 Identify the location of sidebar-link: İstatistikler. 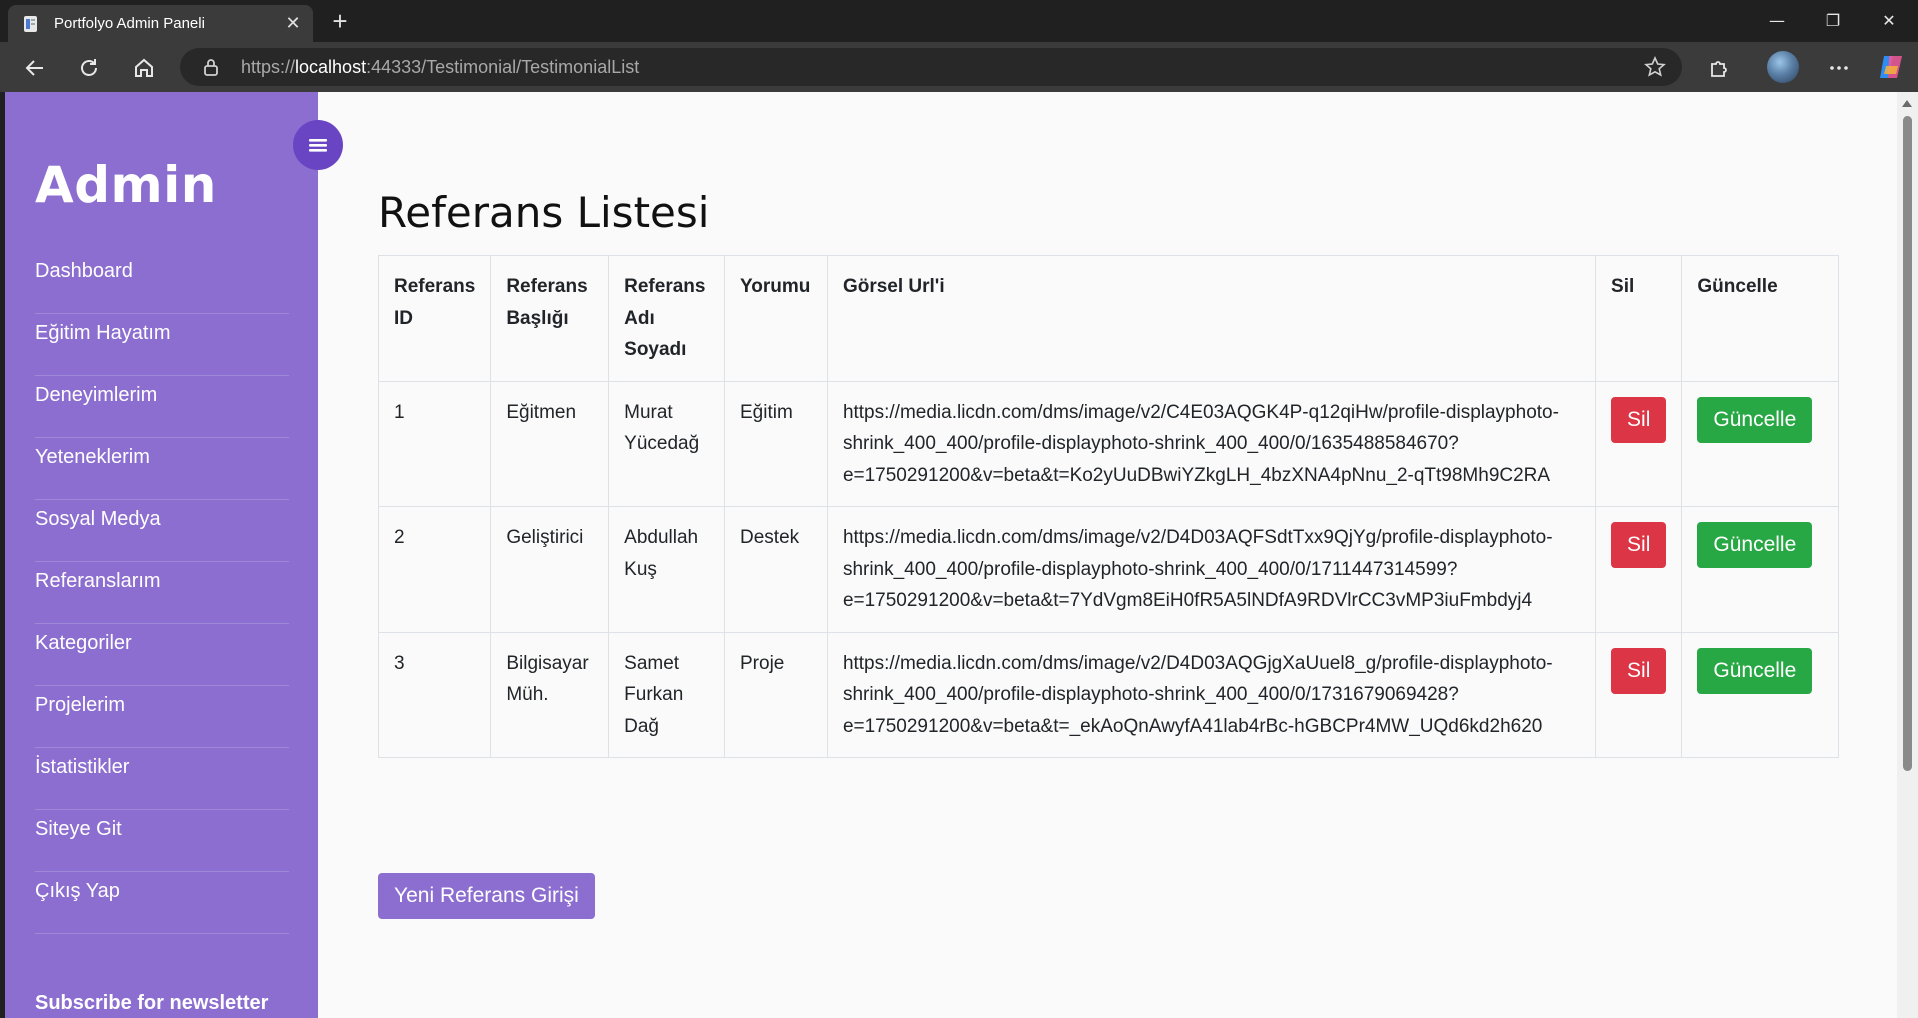
(162, 763).